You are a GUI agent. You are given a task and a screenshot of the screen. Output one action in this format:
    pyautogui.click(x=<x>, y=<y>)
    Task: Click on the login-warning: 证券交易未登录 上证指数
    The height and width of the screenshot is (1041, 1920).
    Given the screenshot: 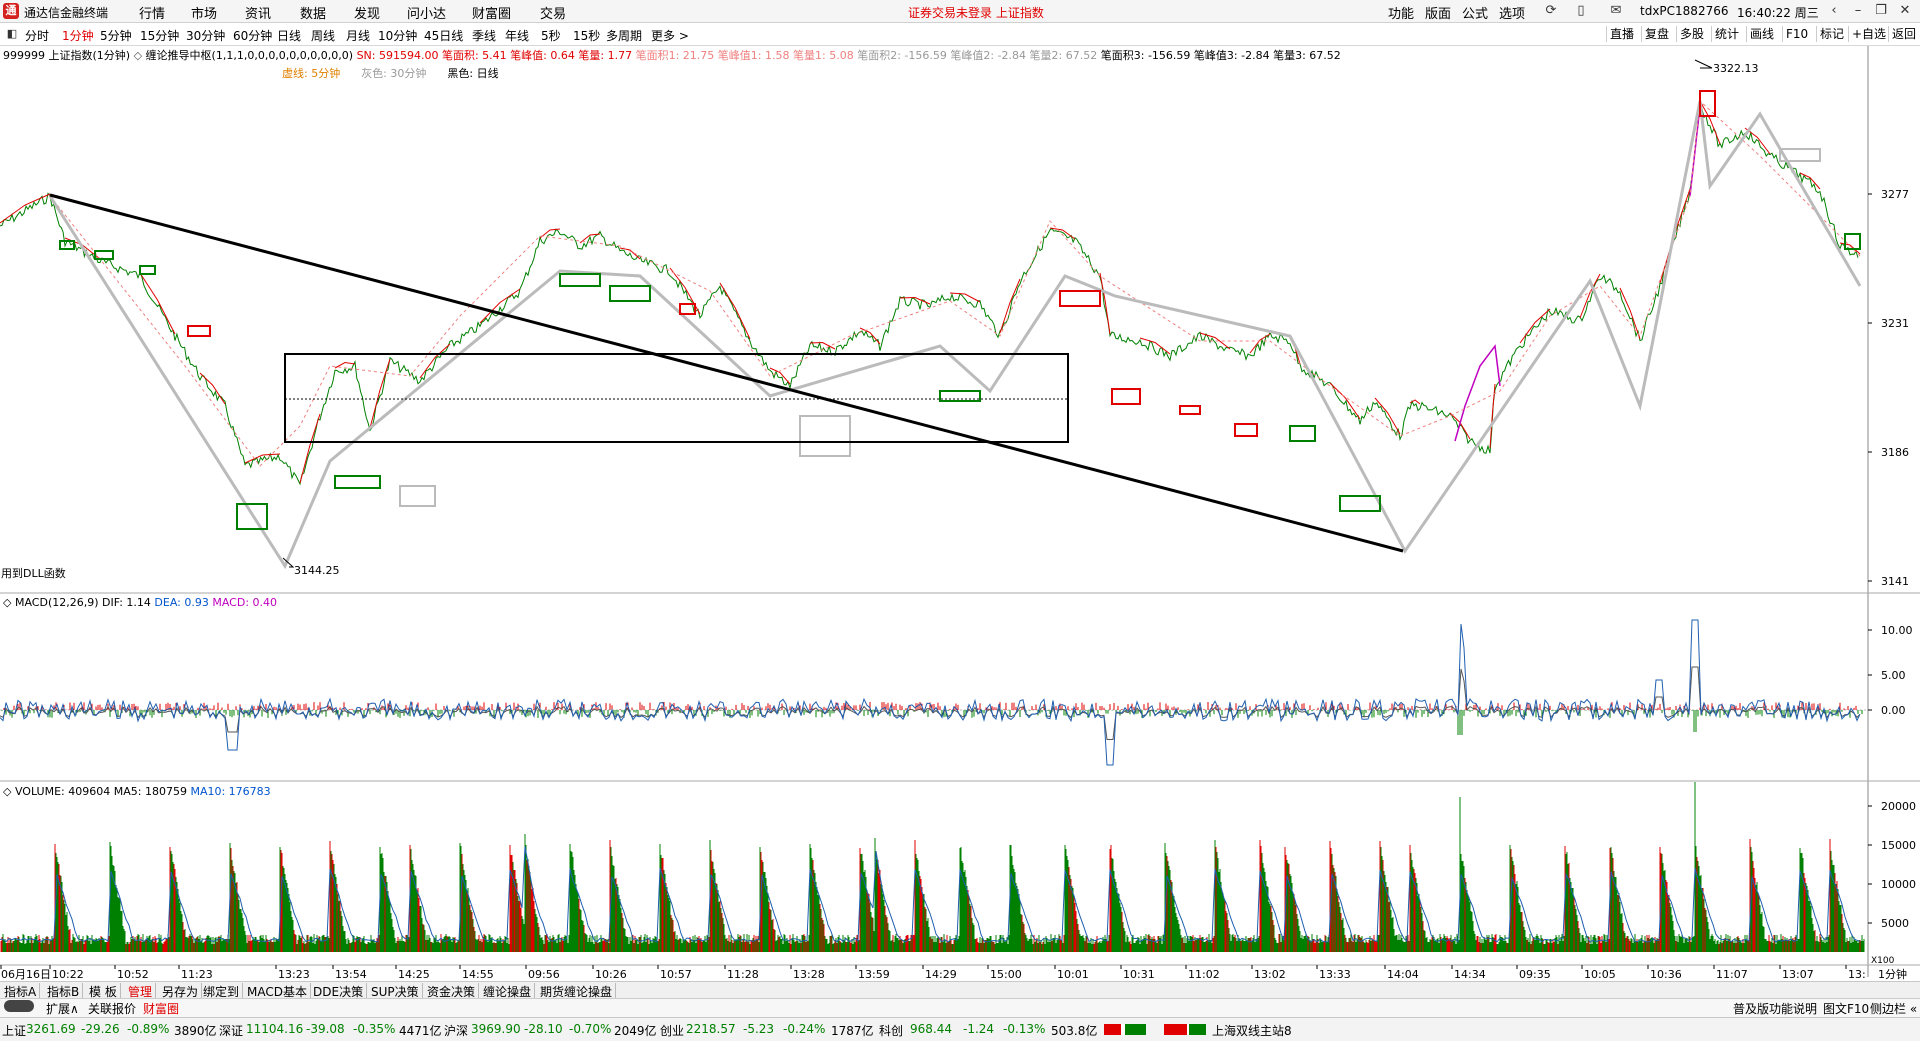 What is the action you would take?
    pyautogui.click(x=976, y=12)
    